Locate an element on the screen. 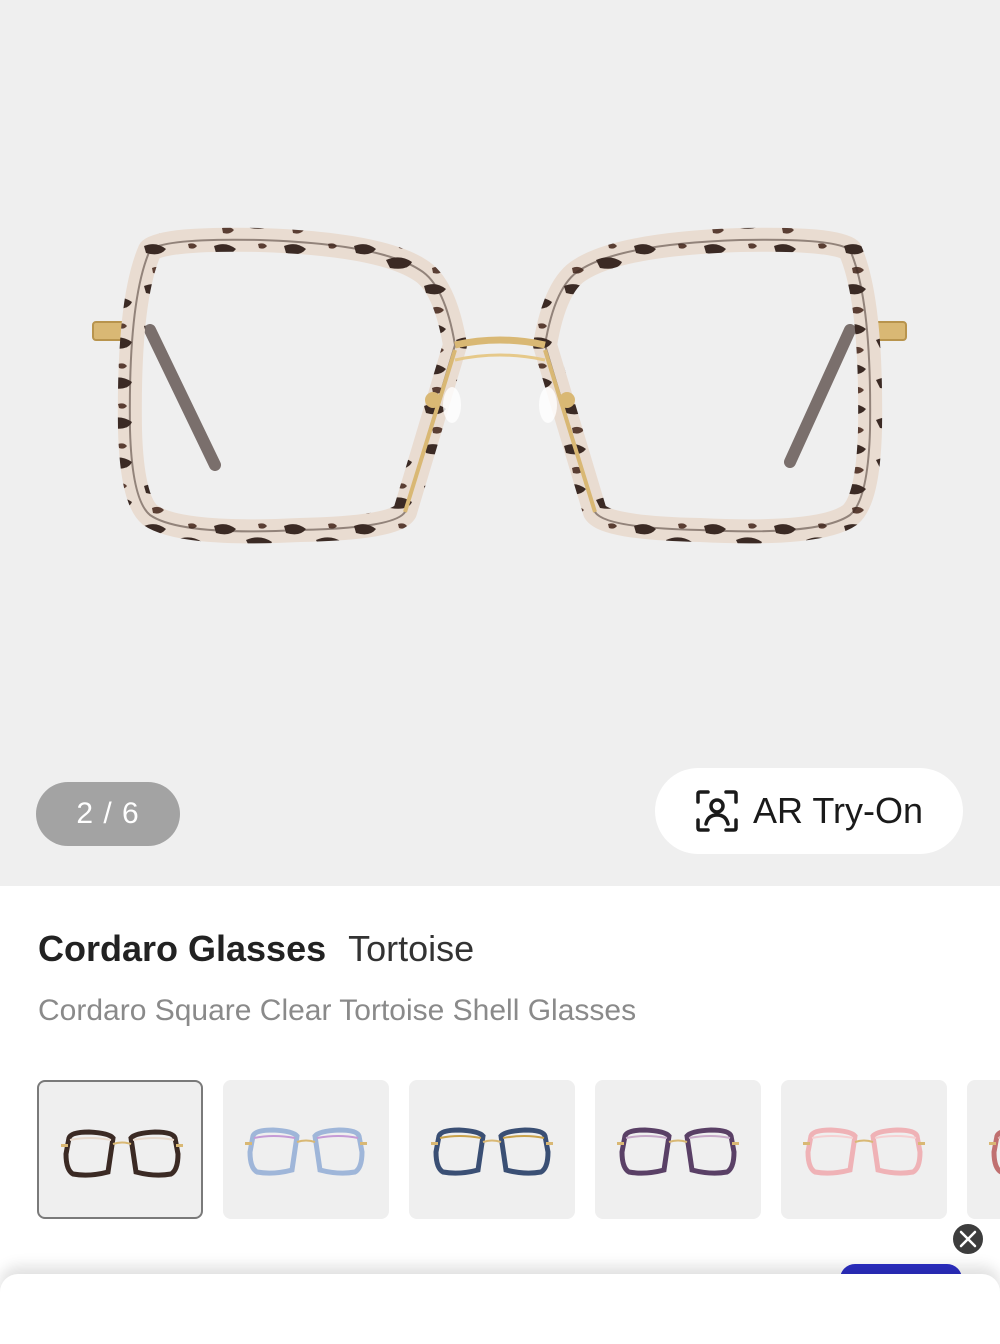 This screenshot has height=1344, width=1000. ar-try-on-button: AR Try-On is located at coordinates (809, 811).